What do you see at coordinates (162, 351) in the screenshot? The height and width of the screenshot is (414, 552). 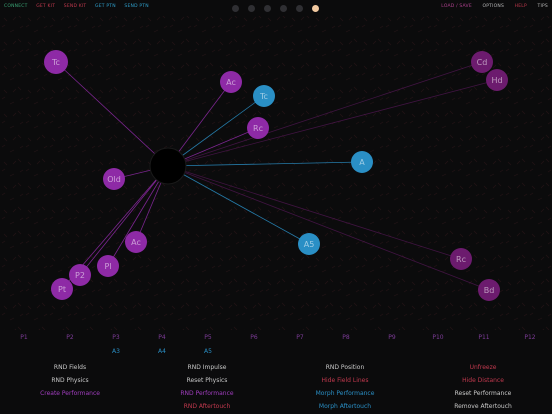 I see `aftertouch-a4: A4` at bounding box center [162, 351].